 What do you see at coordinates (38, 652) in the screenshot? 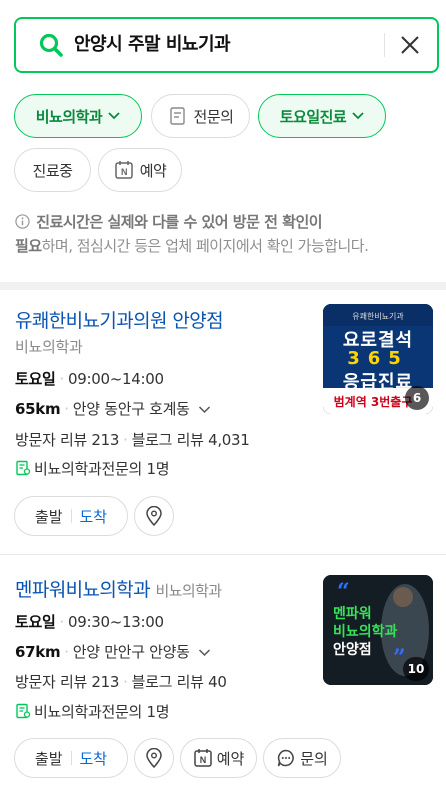
I see `distance: 67km` at bounding box center [38, 652].